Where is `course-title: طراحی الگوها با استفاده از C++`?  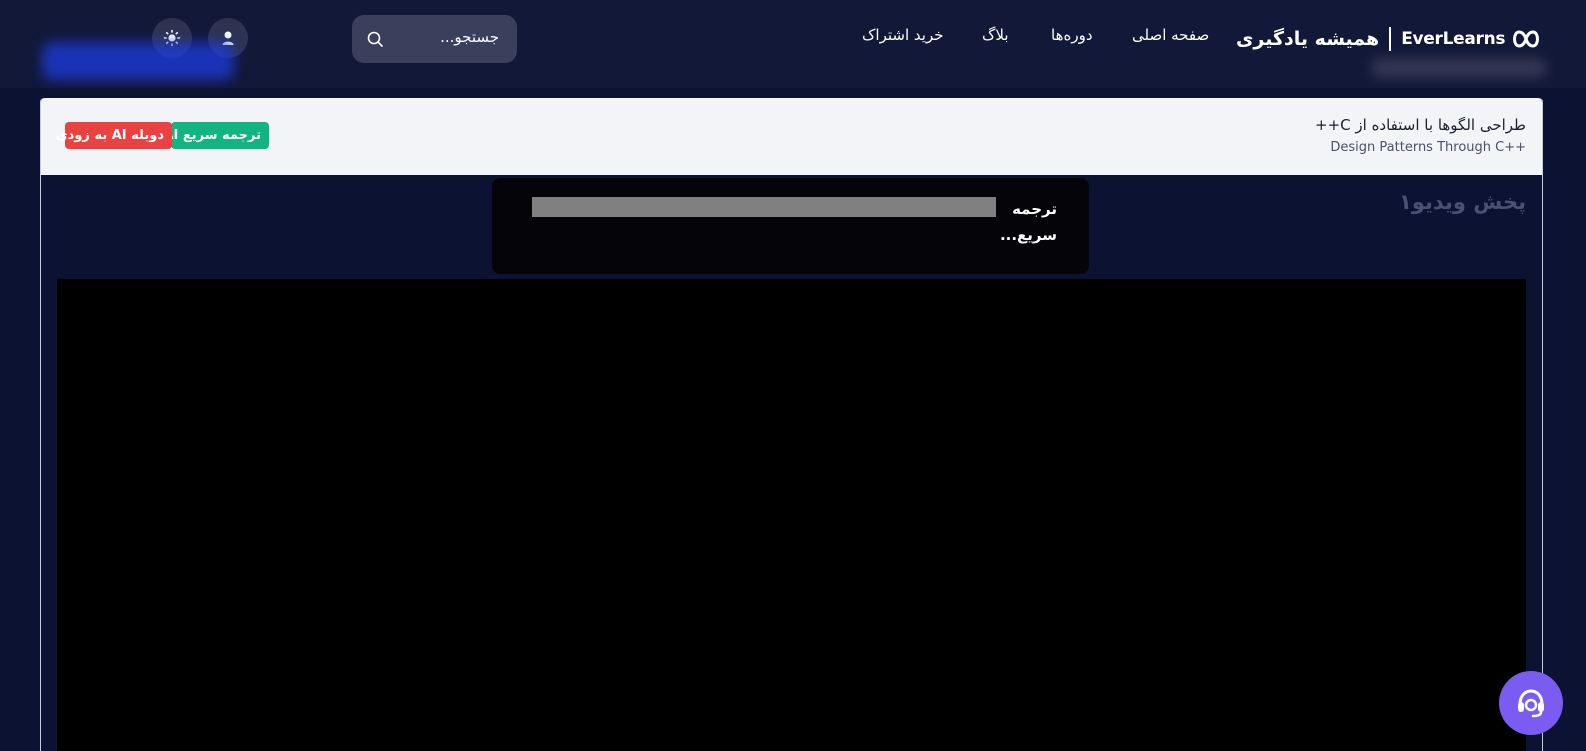
course-title: طراحی الگوها با استفاده از C++ is located at coordinates (1420, 125).